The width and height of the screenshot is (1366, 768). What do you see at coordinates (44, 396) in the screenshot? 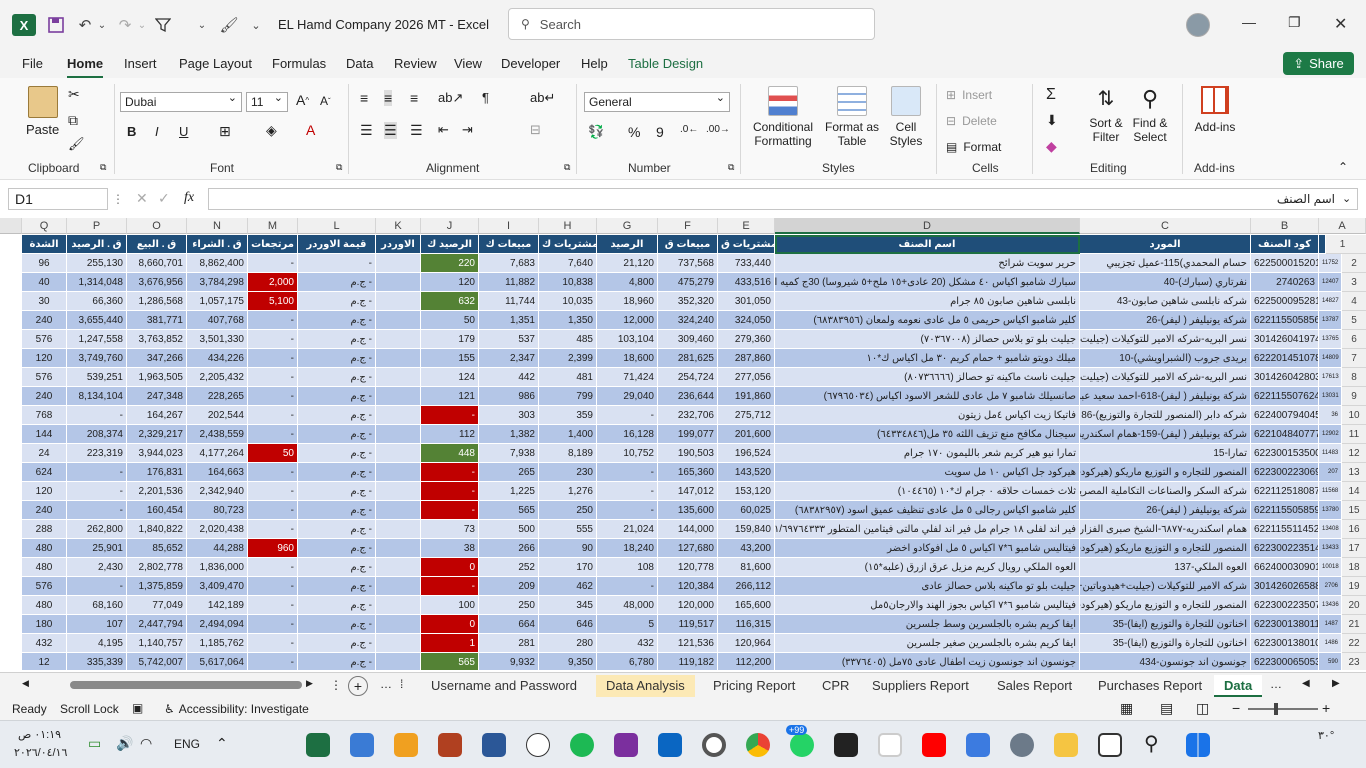
I see `table-cell: 240` at bounding box center [44, 396].